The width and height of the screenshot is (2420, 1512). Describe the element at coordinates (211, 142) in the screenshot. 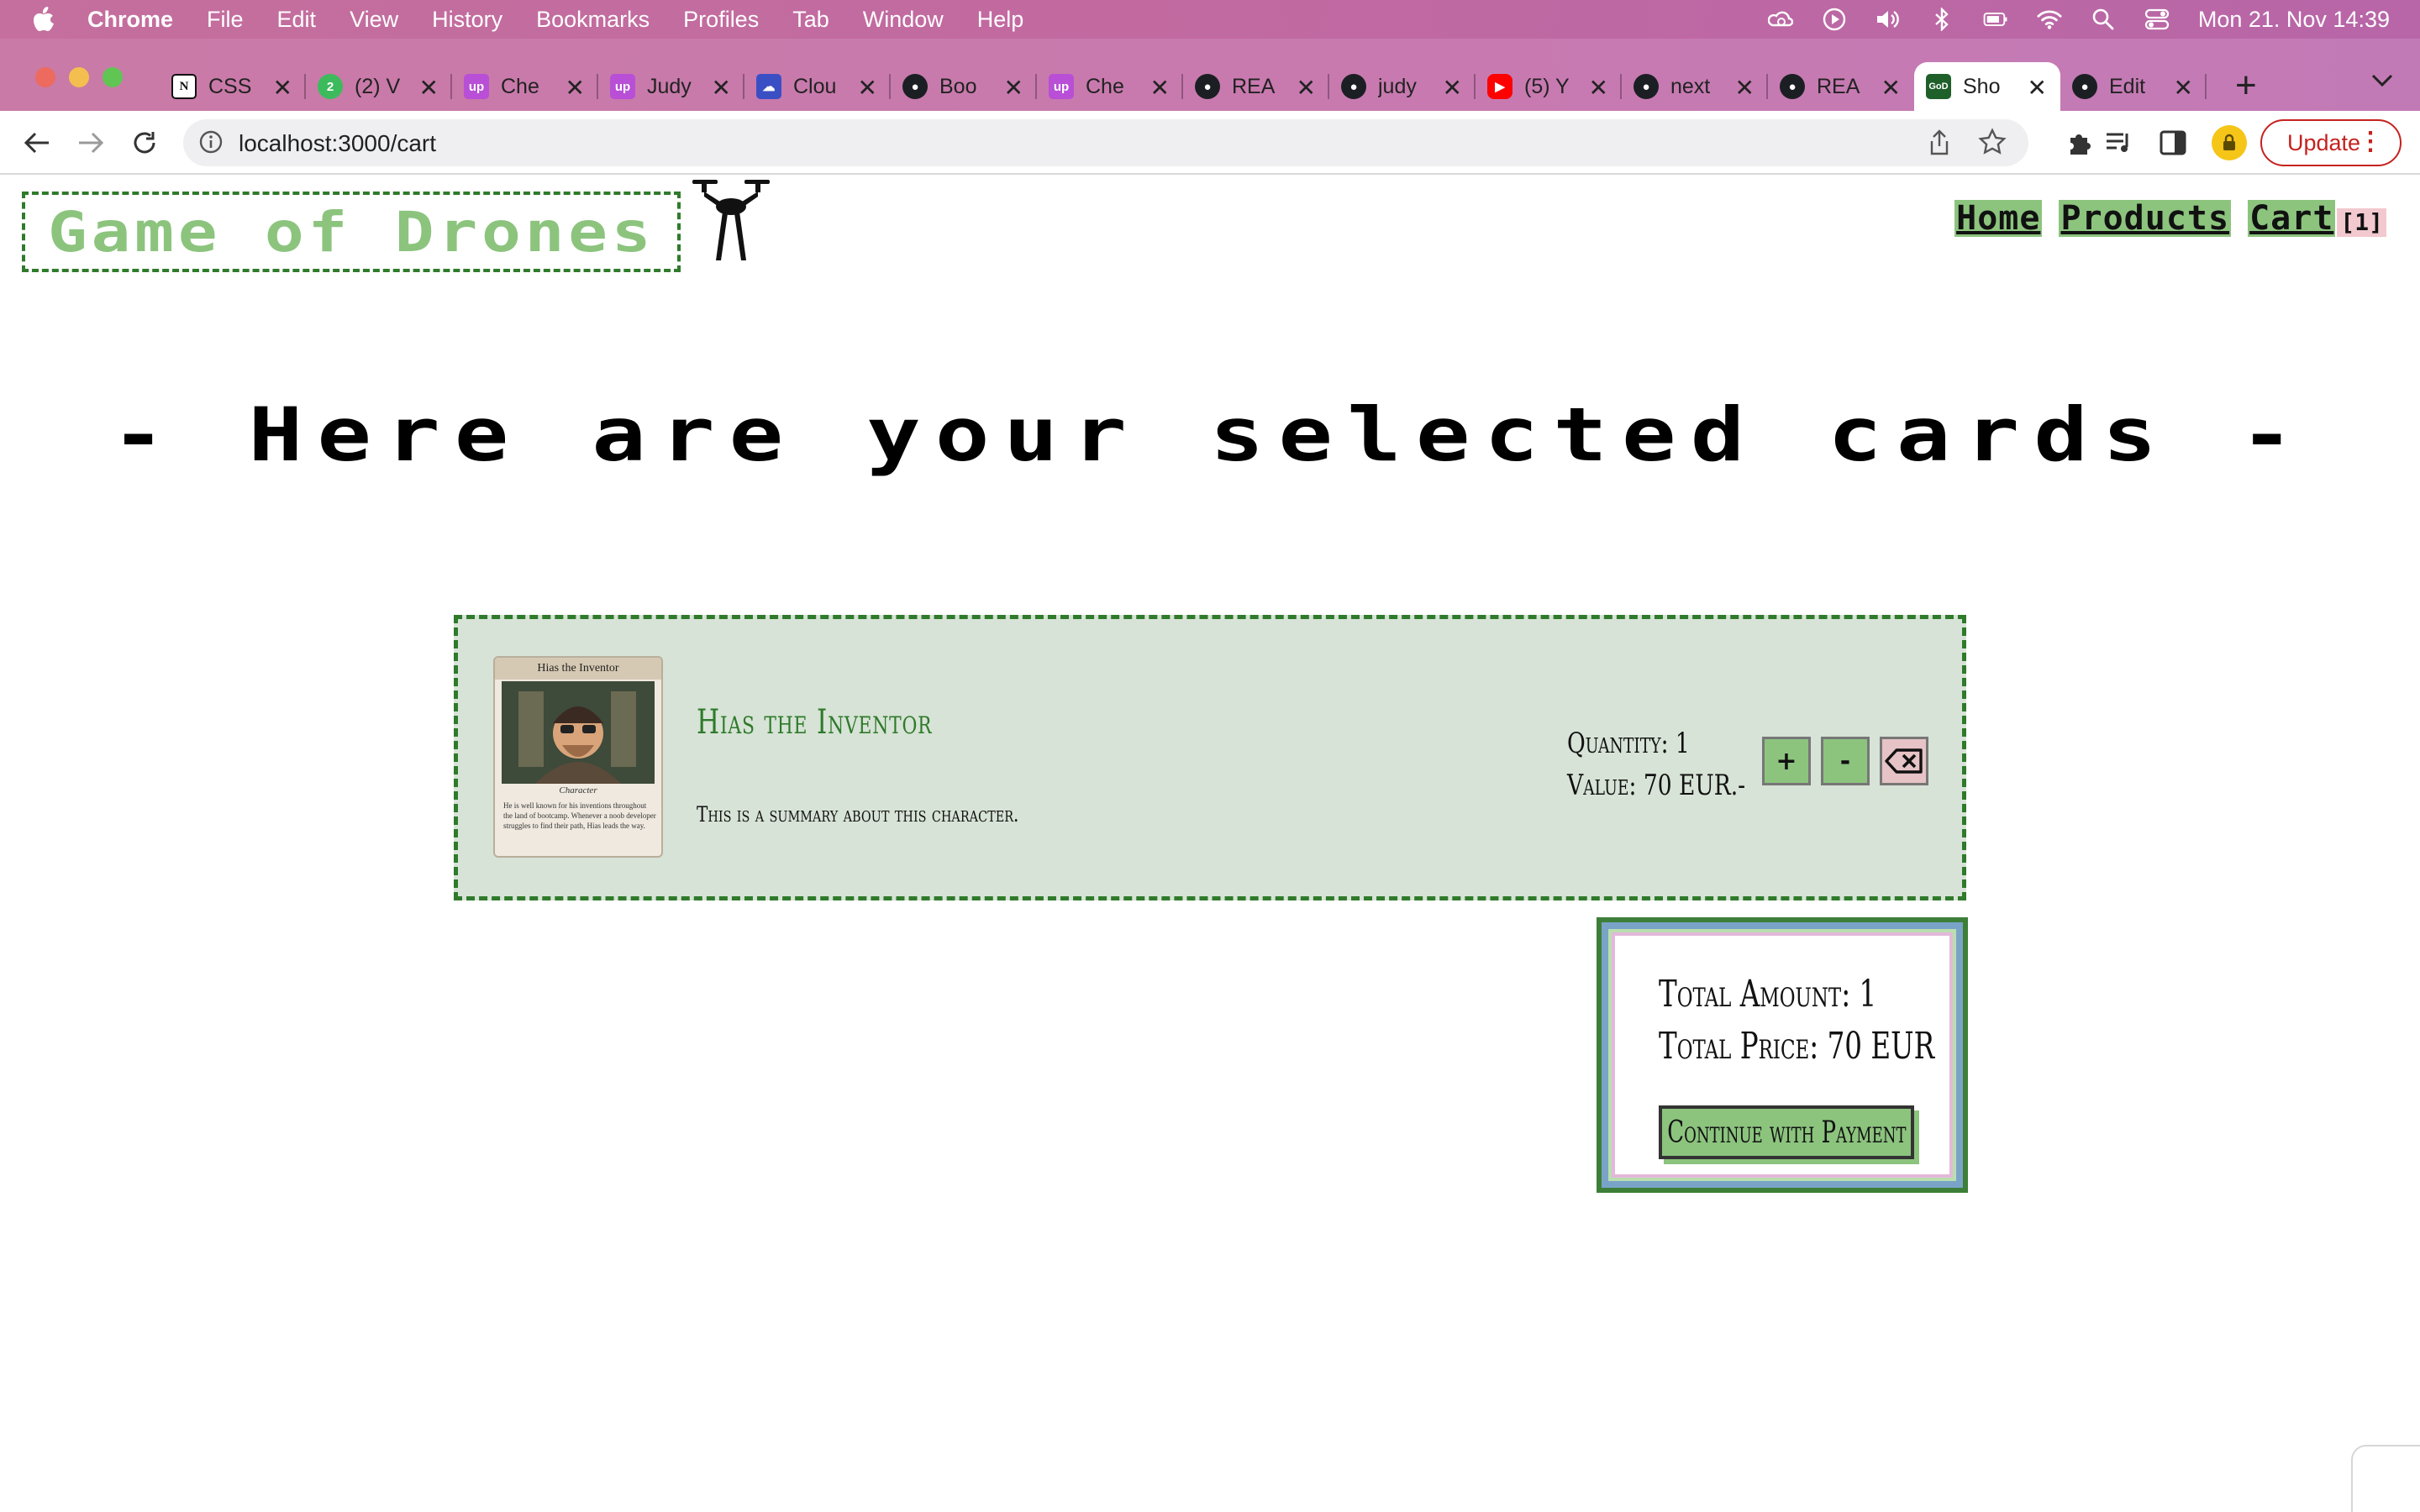

I see `site-info-icon` at that location.